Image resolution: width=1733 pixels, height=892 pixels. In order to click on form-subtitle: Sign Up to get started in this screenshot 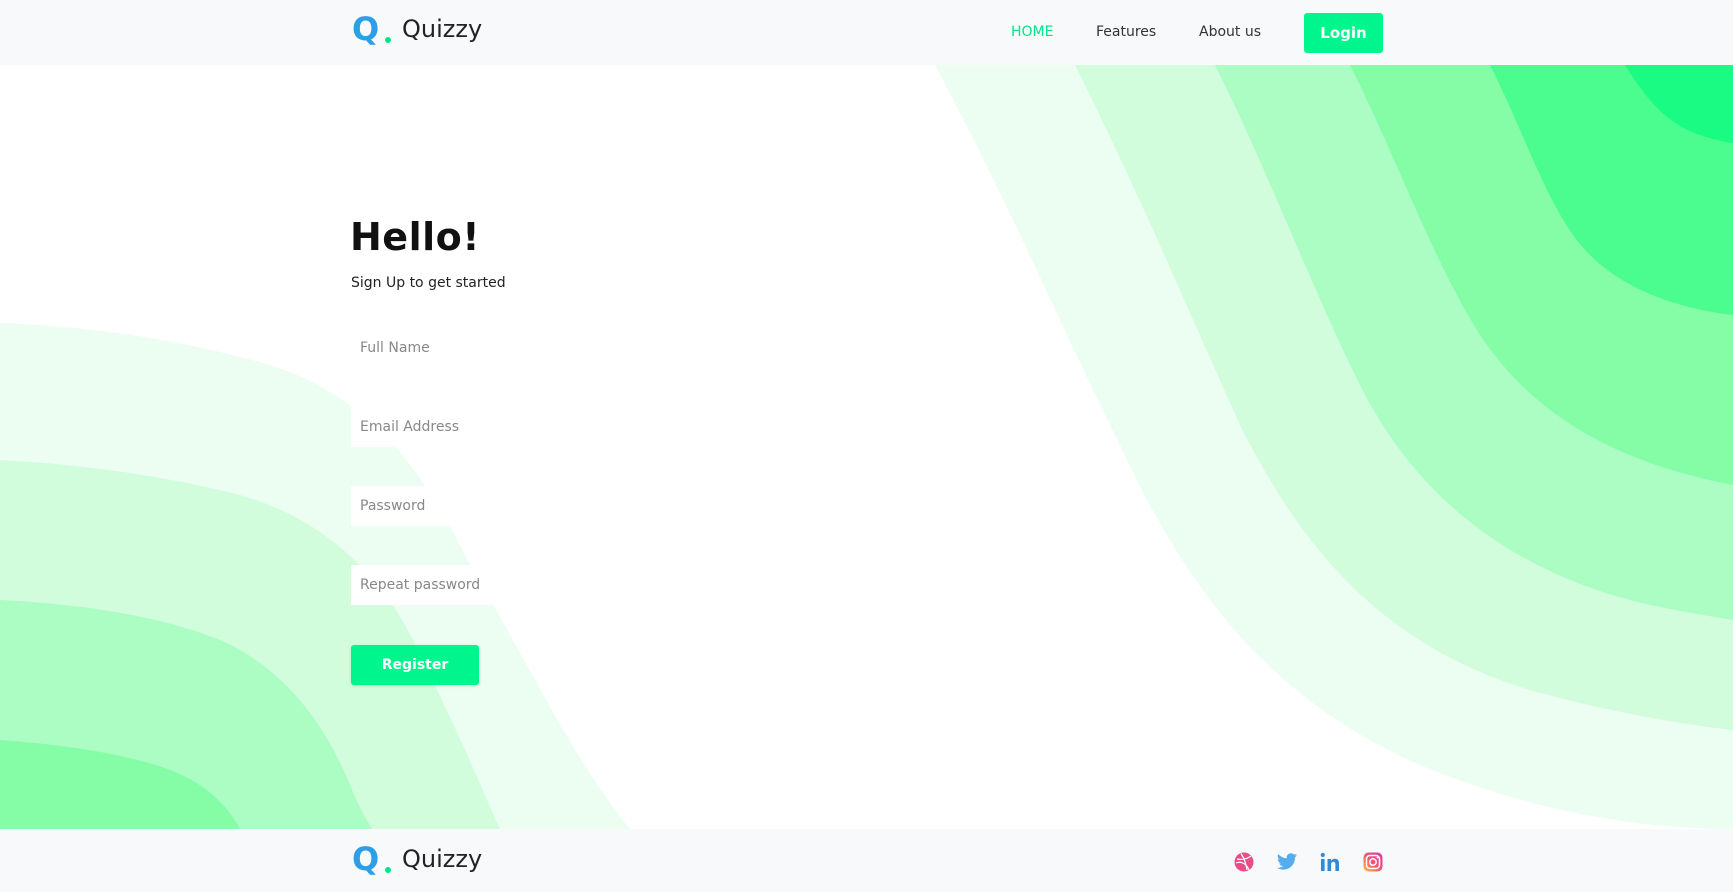, I will do `click(428, 283)`.